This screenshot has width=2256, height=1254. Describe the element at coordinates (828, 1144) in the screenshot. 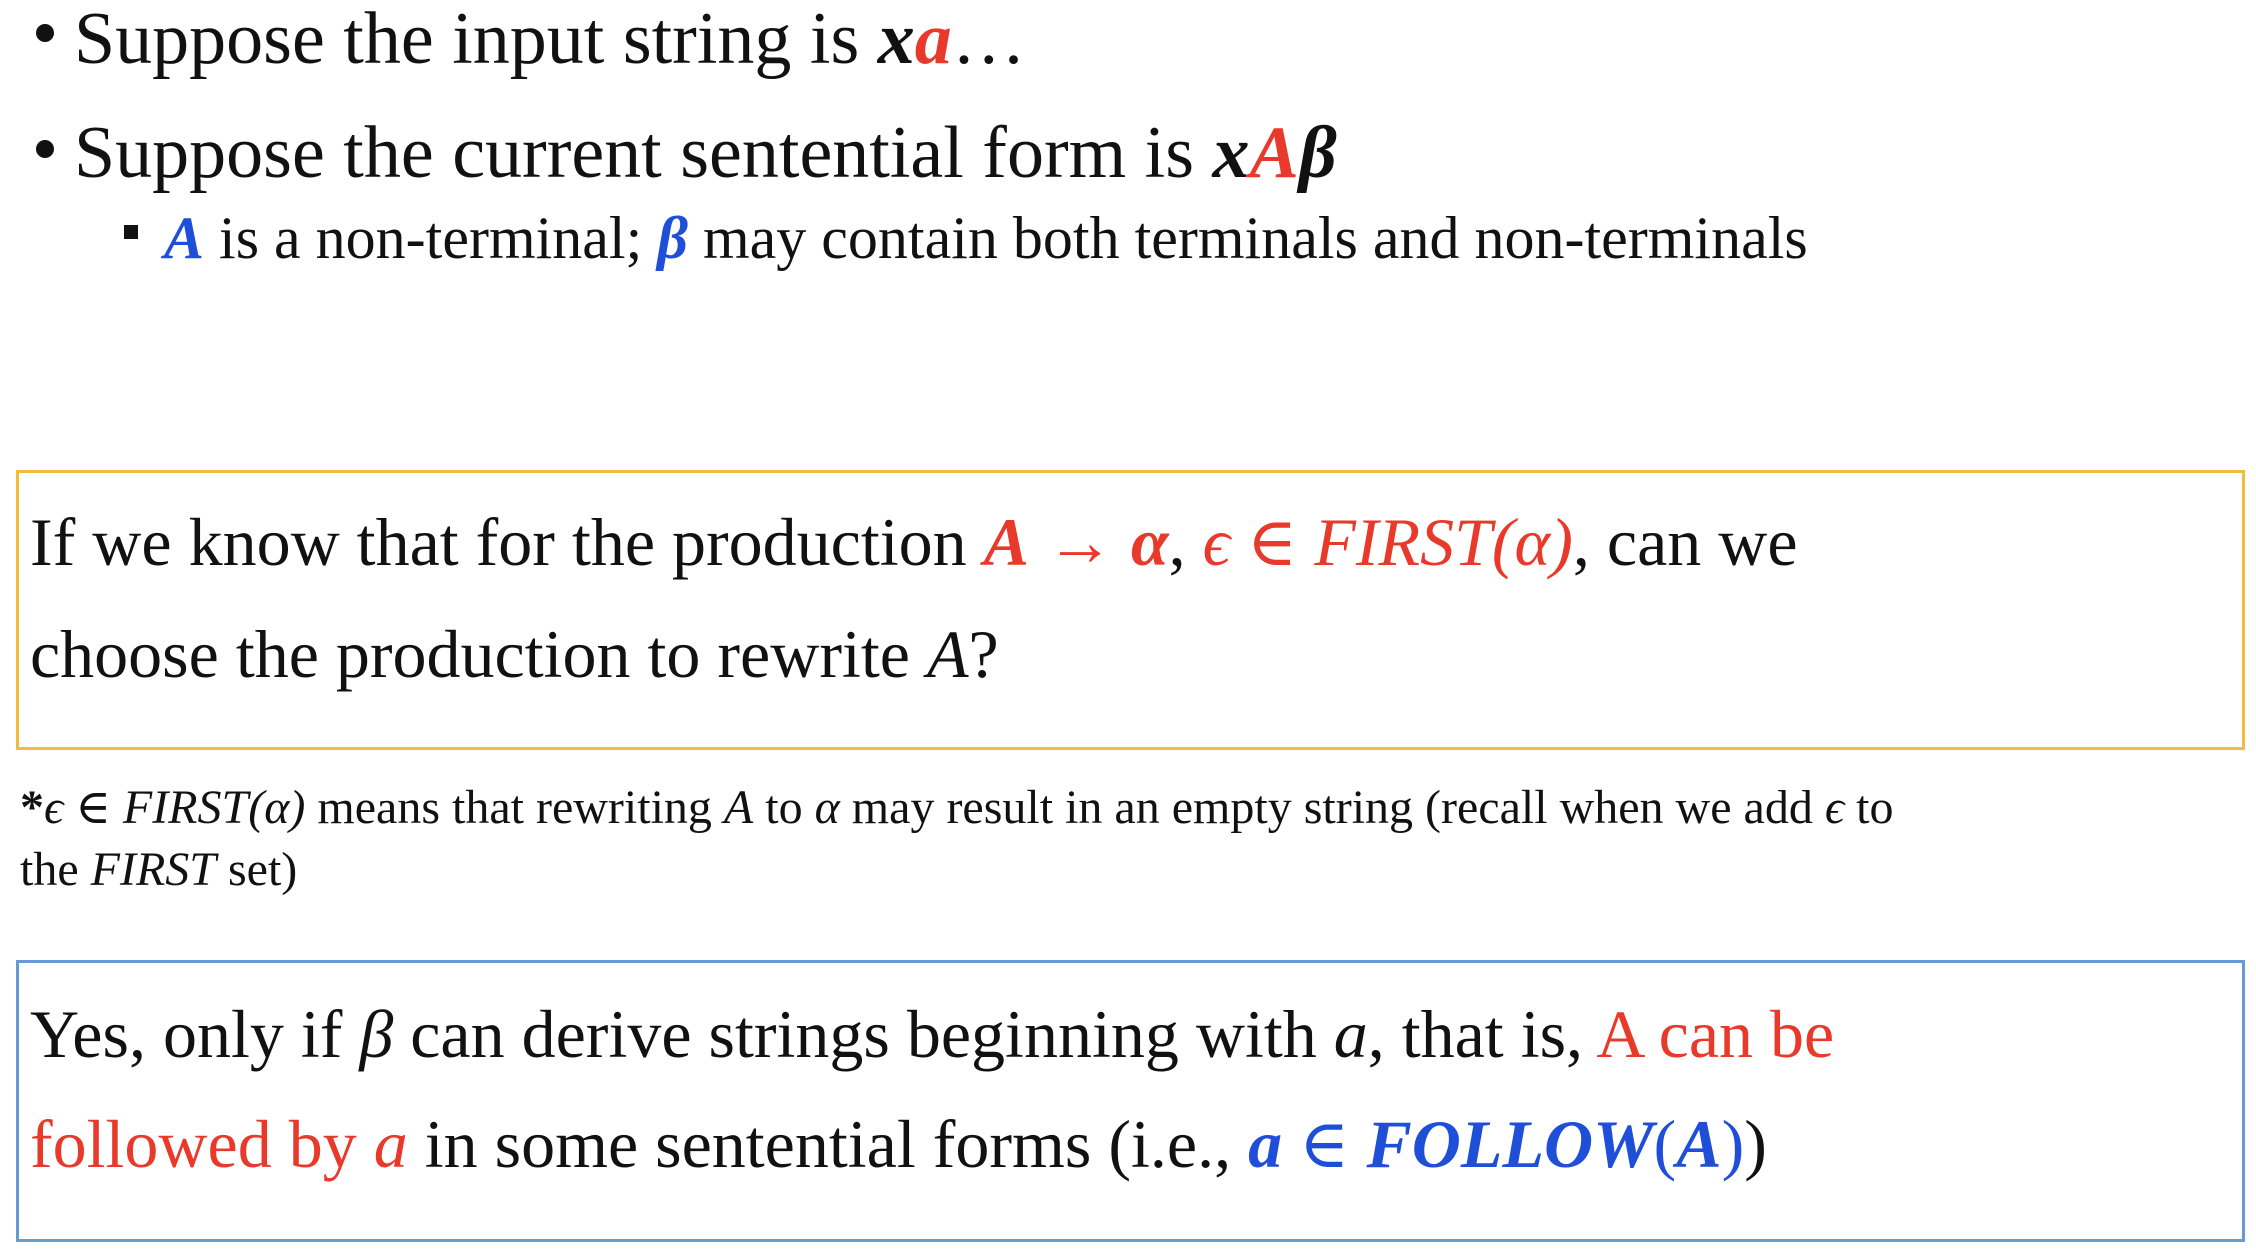

I see `answer-text: in some sentential forms (i.e.,` at that location.